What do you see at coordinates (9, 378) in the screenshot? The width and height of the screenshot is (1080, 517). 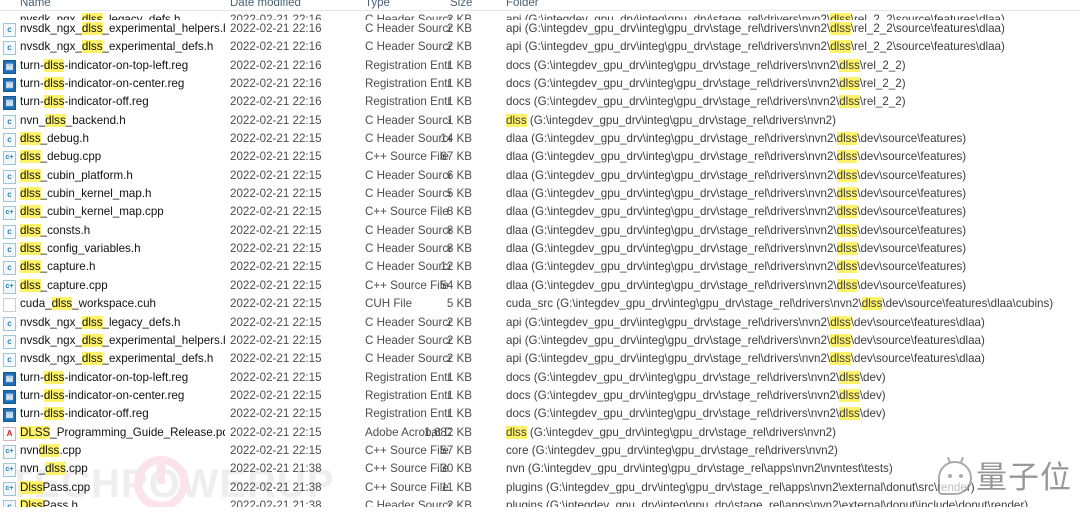 I see `registry-file-icon: ▤` at bounding box center [9, 378].